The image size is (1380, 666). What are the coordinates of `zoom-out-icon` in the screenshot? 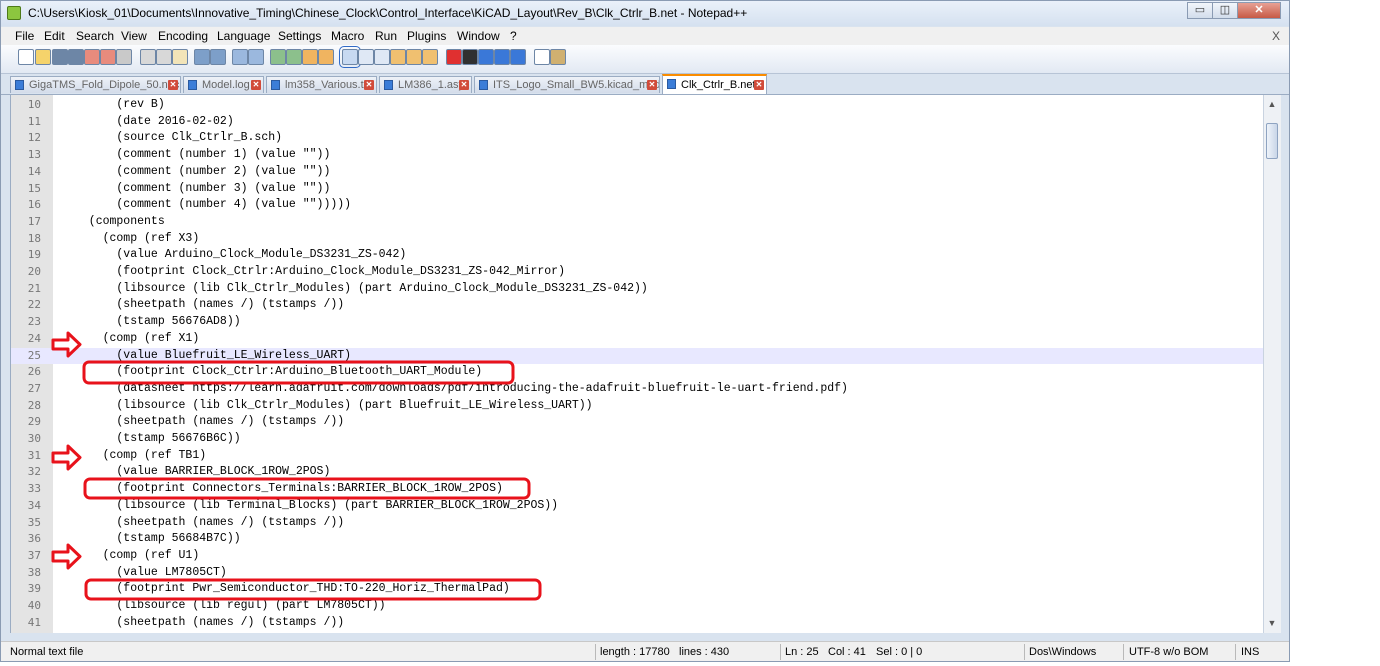 It's located at (294, 57).